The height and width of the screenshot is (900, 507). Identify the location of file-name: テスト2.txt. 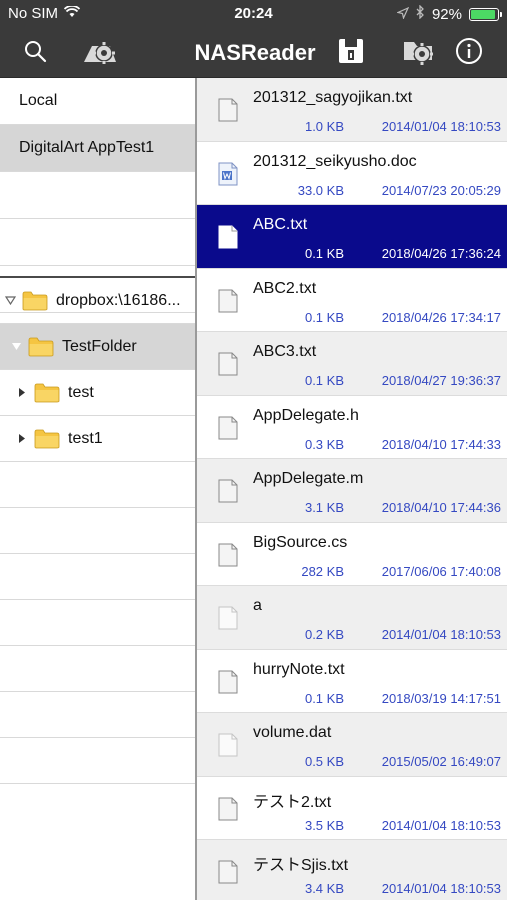
(292, 802).